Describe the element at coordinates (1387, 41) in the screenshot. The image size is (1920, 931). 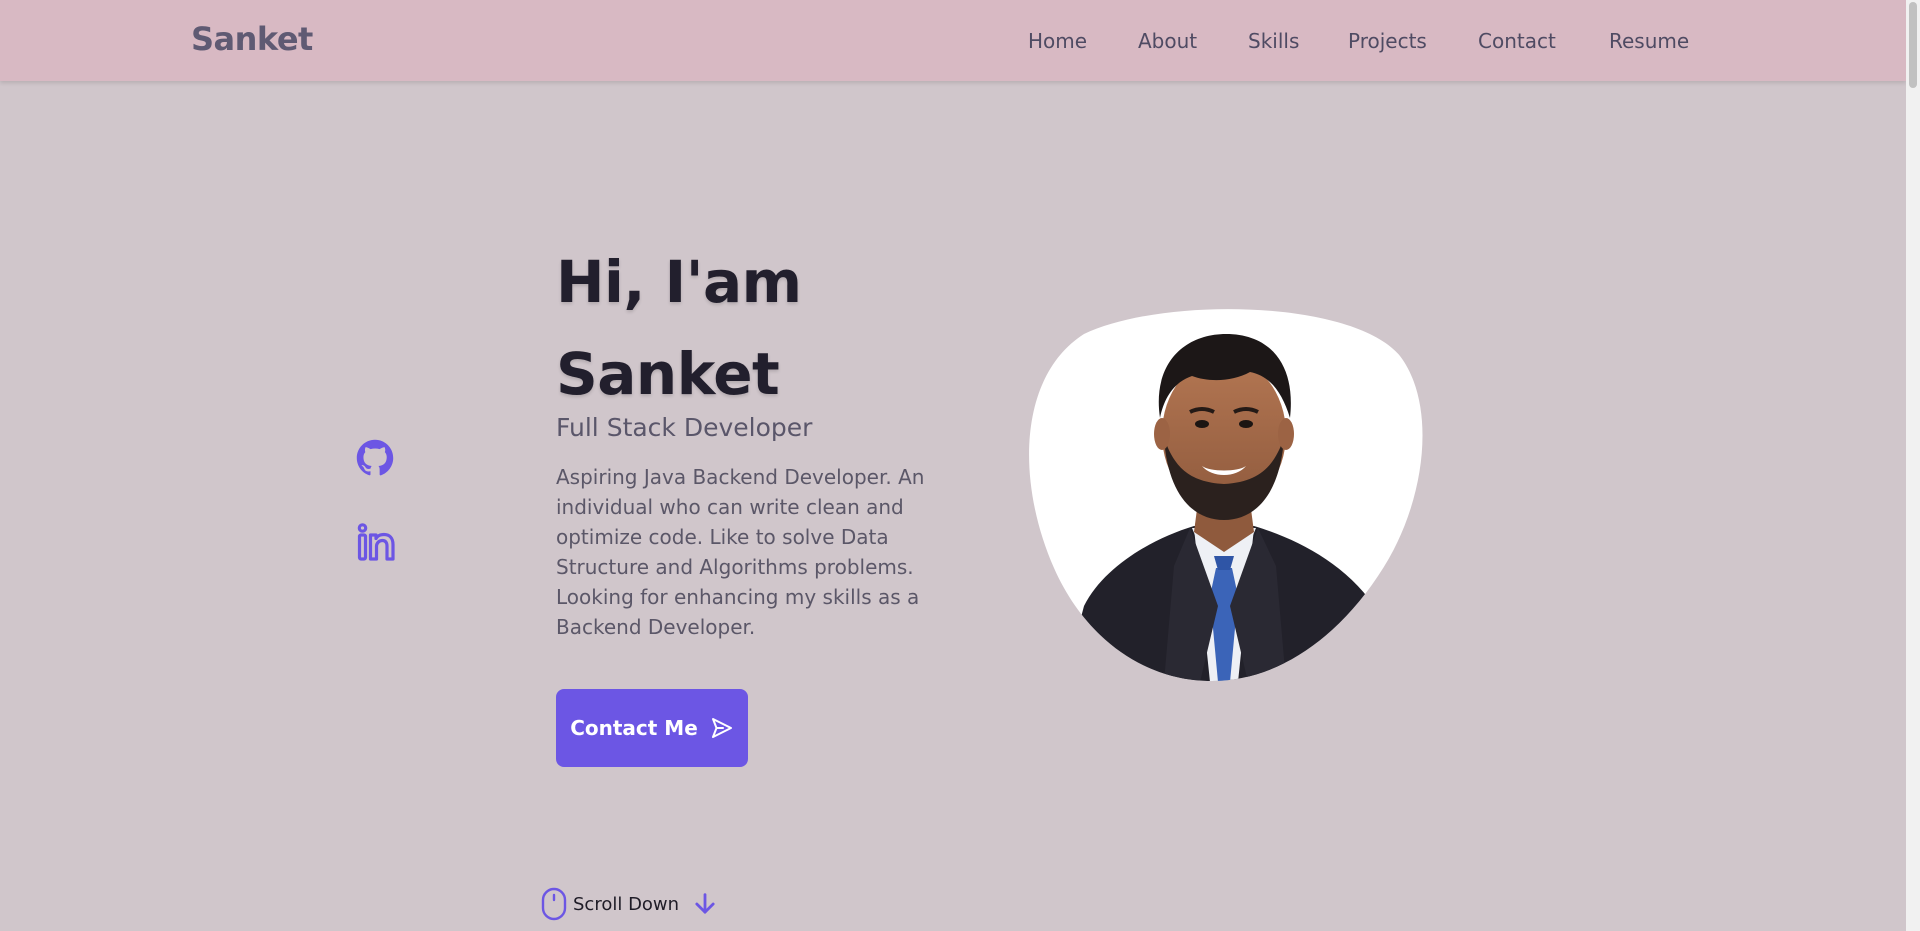
I see `nav-item-projects: Projects` at that location.